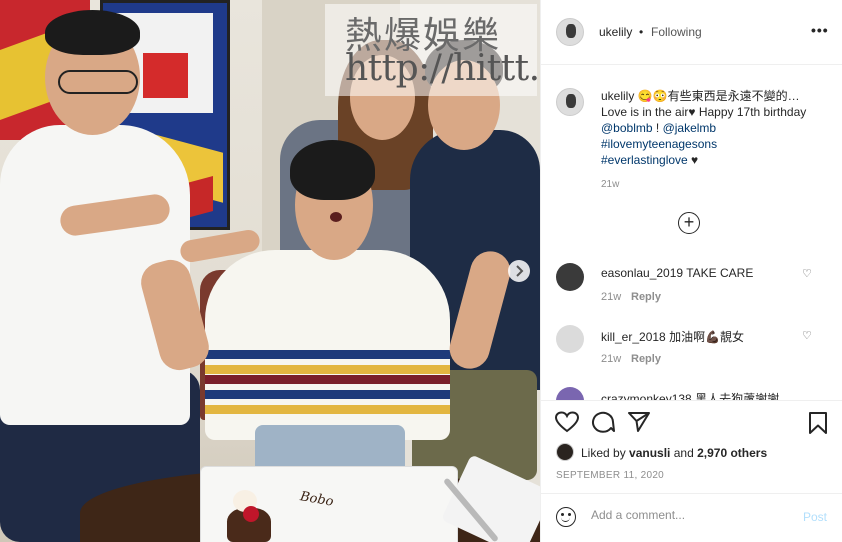  I want to click on mention-link: @boblmb, so click(627, 128).